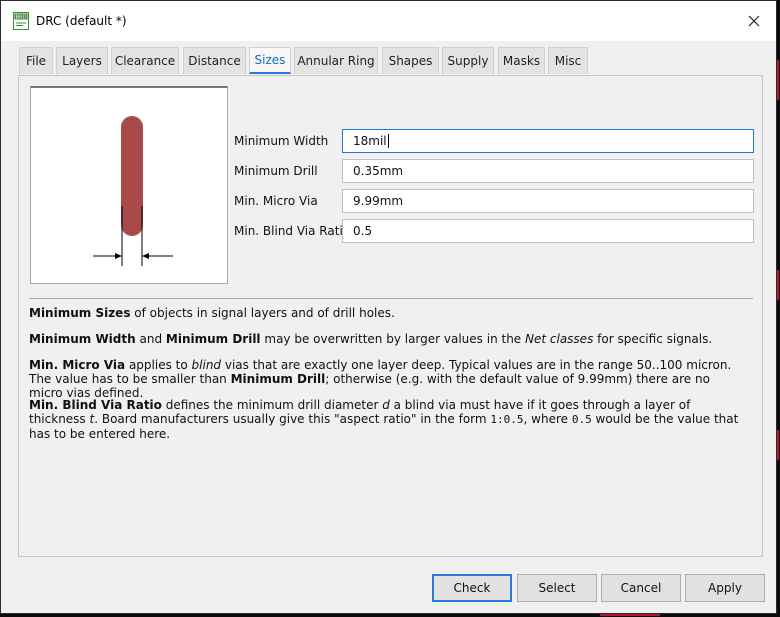 The image size is (780, 617). What do you see at coordinates (568, 60) in the screenshot?
I see `tab-misc: Misc` at bounding box center [568, 60].